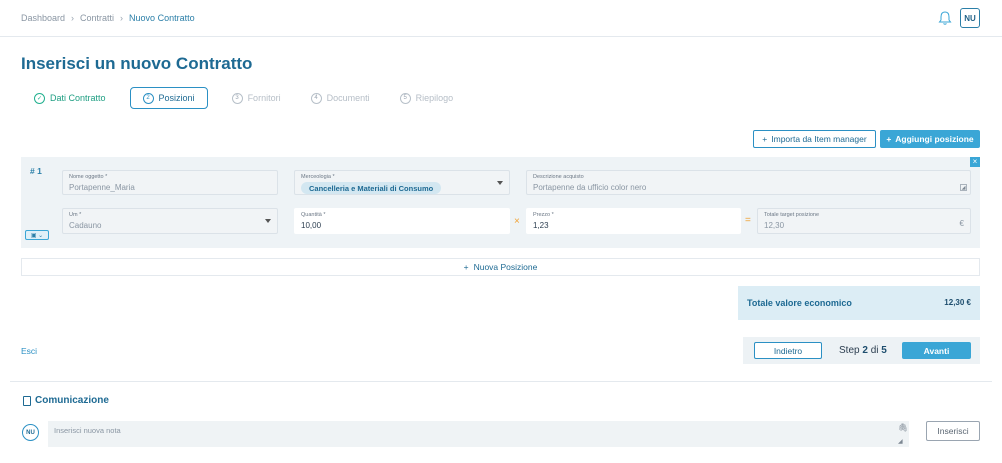 This screenshot has width=1002, height=463. Describe the element at coordinates (884, 350) in the screenshot. I see `step-total: 5` at that location.